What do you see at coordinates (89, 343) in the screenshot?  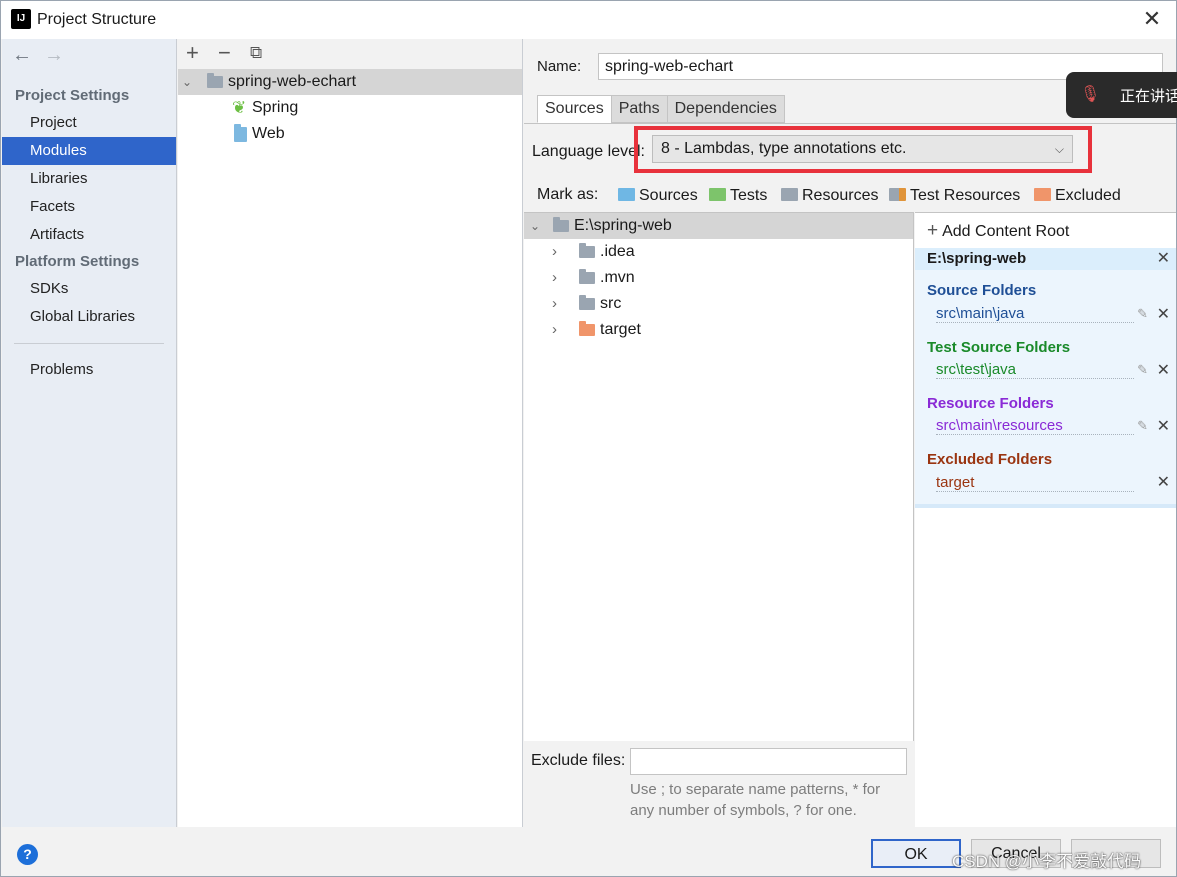 I see `nav-divider` at bounding box center [89, 343].